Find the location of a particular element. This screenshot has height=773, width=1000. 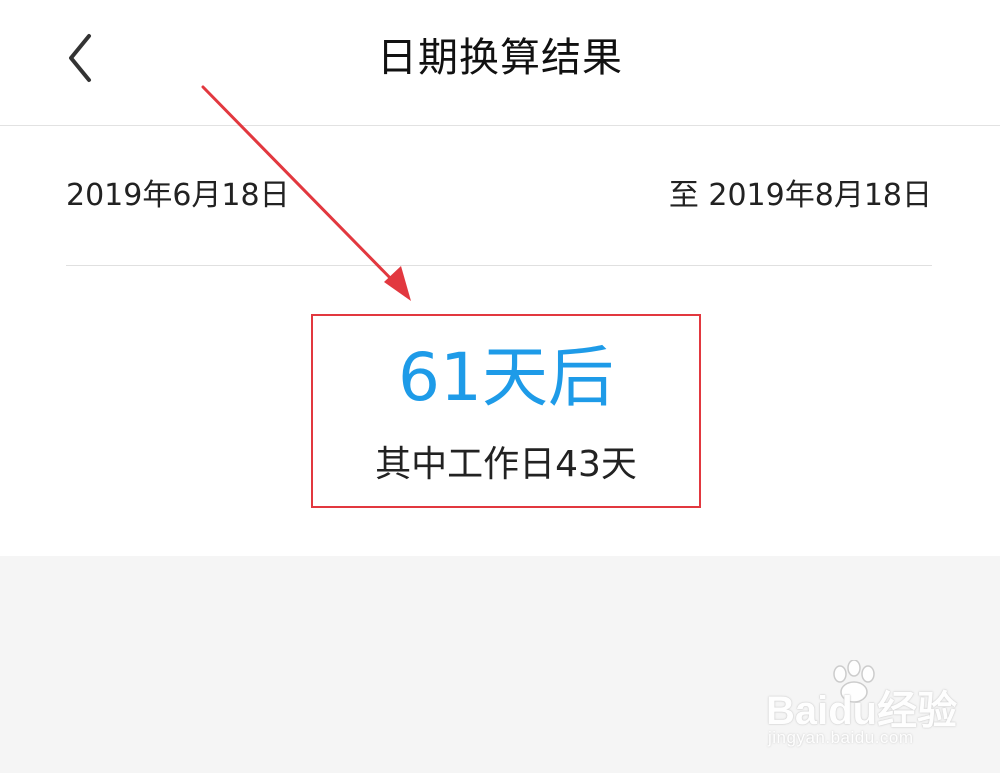

start-date: 2019年6月18日 is located at coordinates (178, 195).